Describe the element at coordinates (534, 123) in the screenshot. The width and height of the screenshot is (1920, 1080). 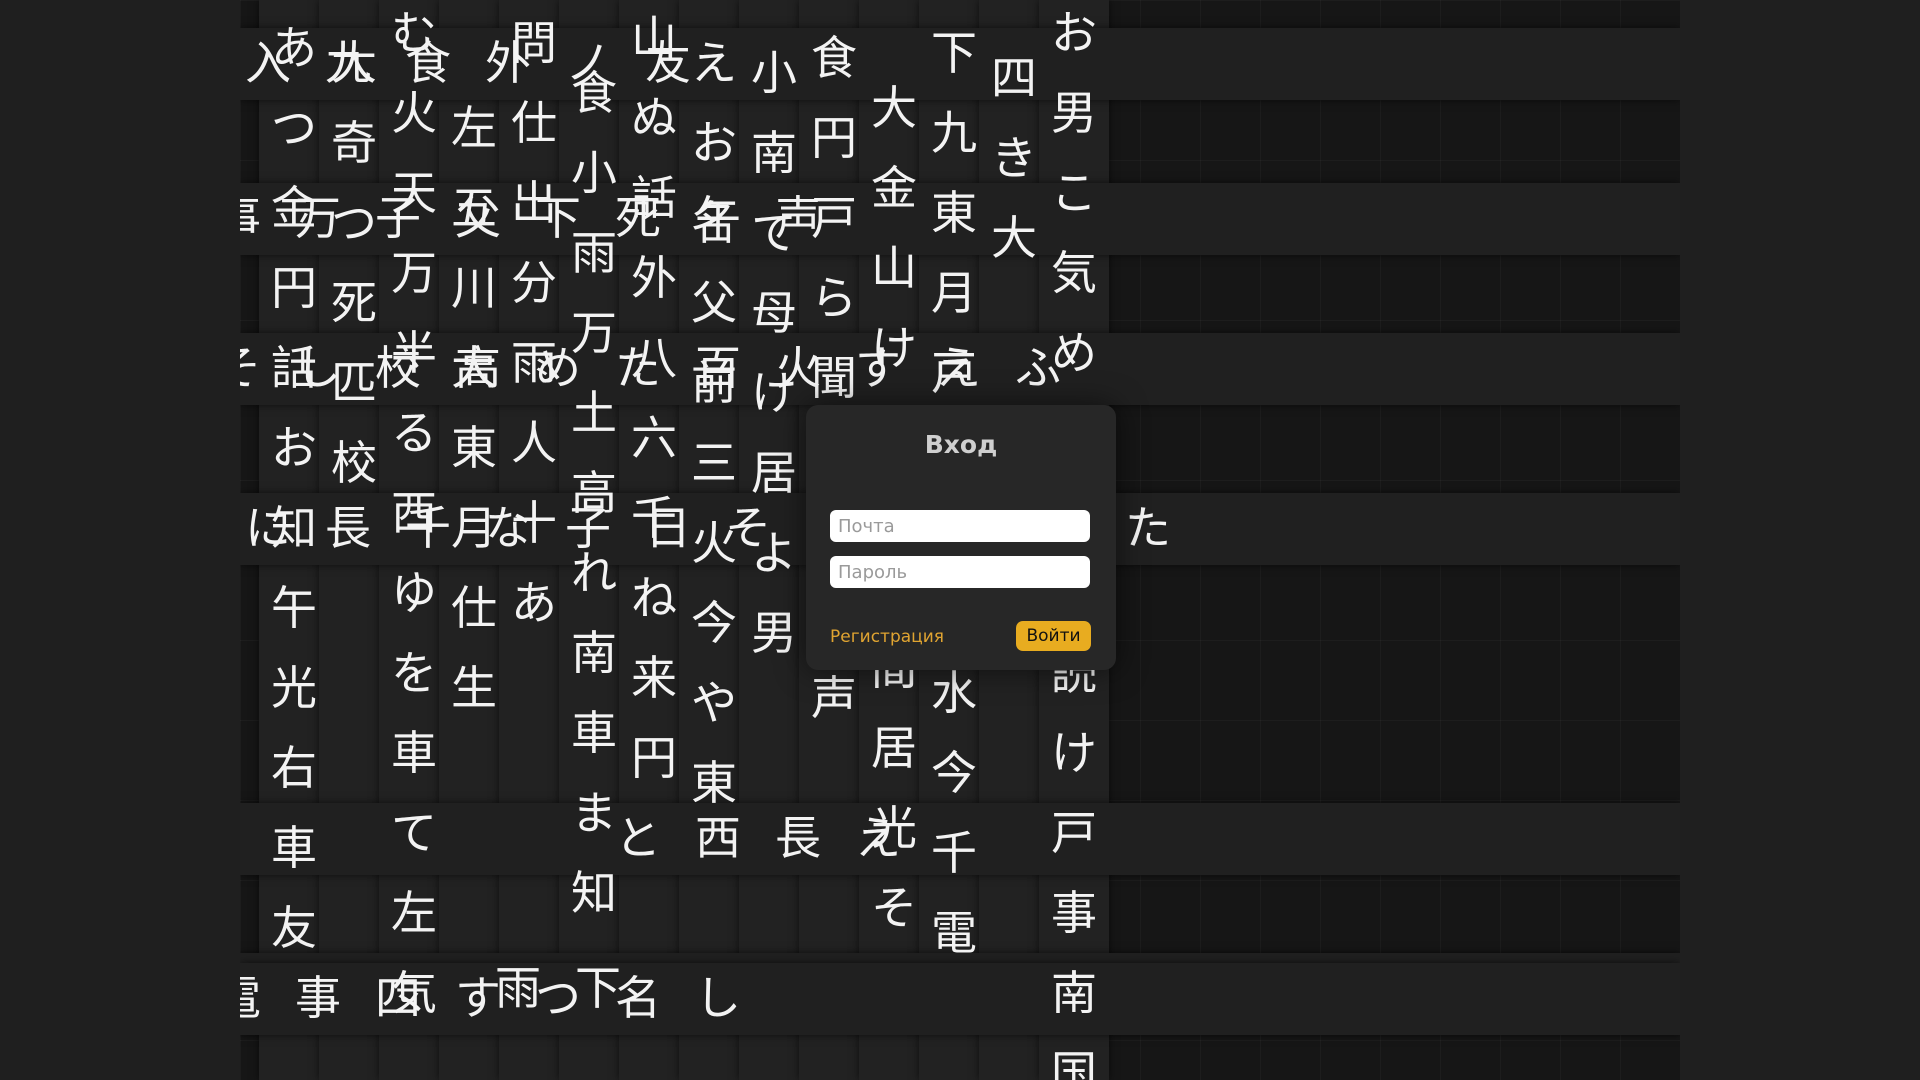
I see `kanji-glyph: 仕` at that location.